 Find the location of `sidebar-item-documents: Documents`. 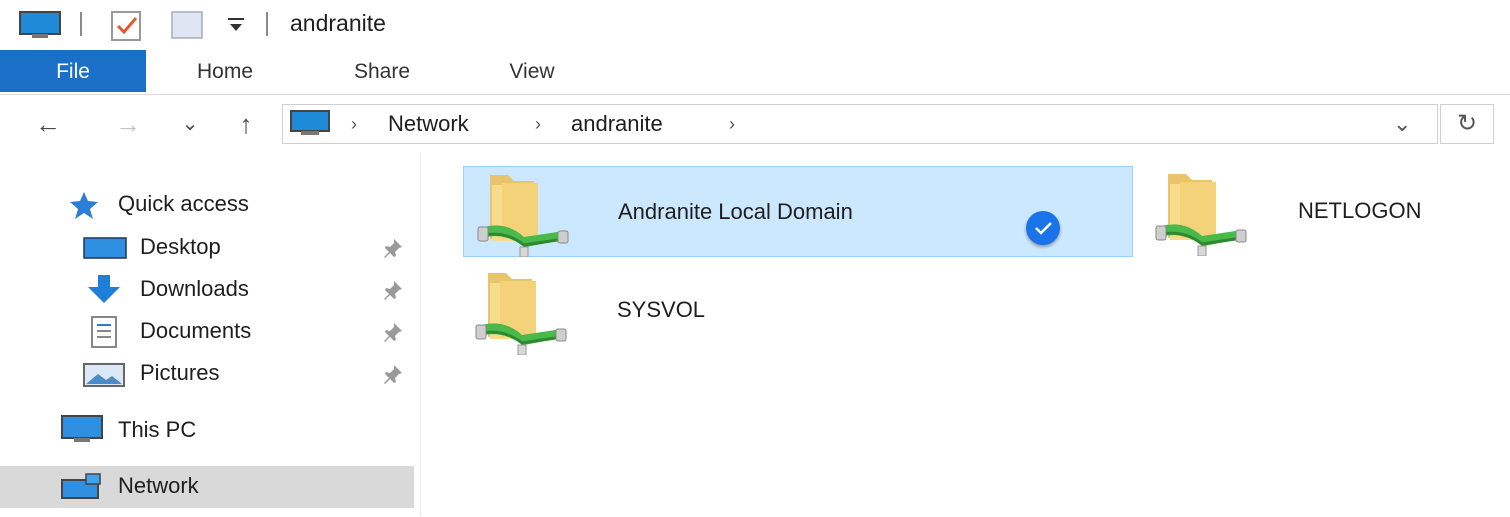

sidebar-item-documents: Documents is located at coordinates (210, 331).